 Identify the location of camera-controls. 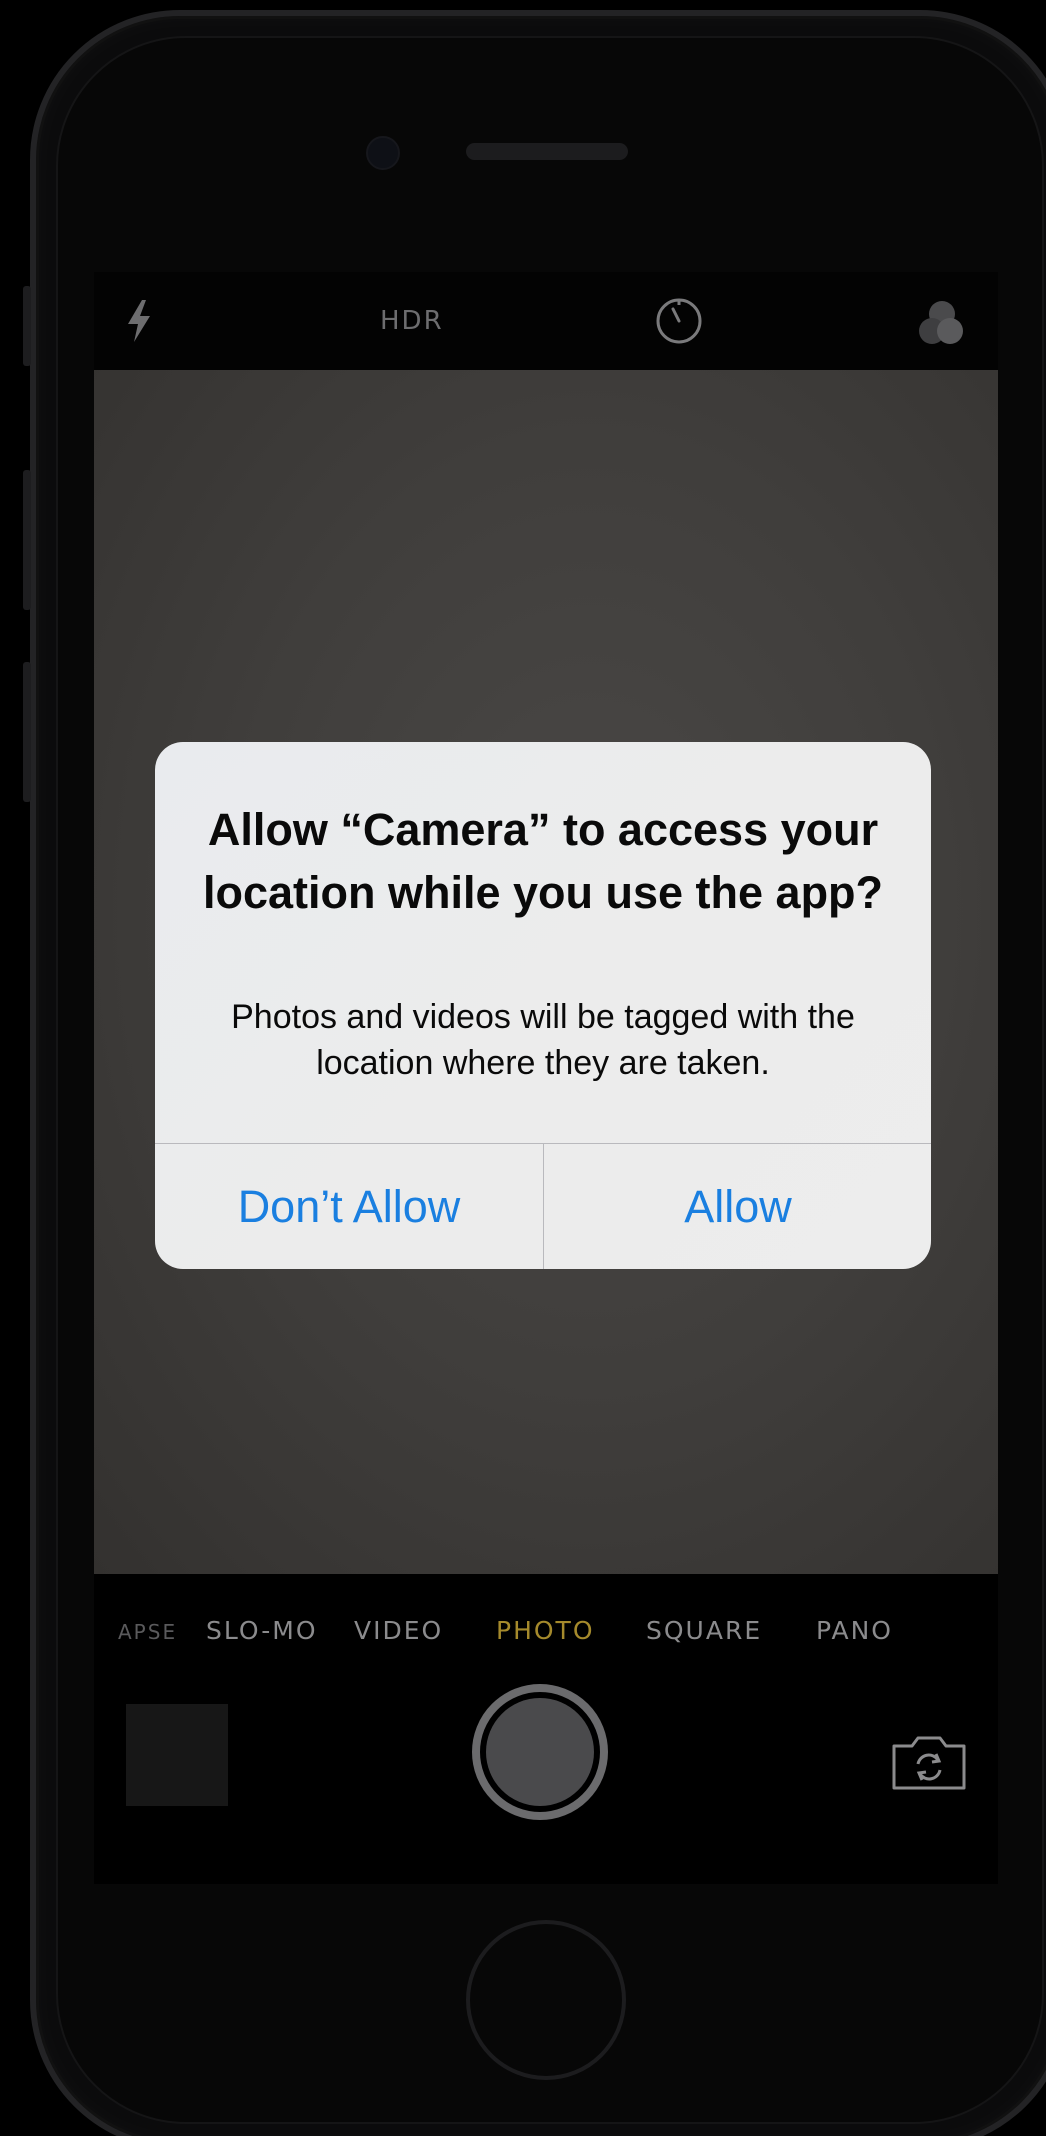
(546, 1779).